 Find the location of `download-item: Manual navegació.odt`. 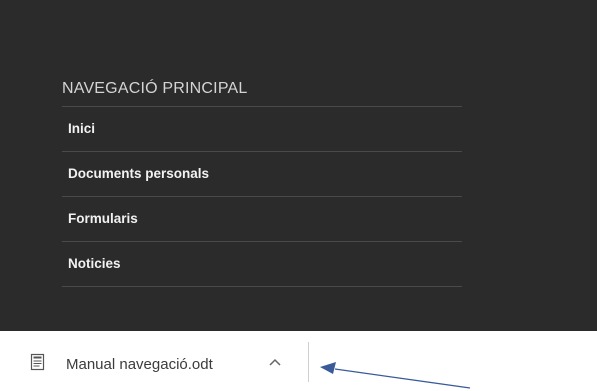

download-item: Manual navegació.odt is located at coordinates (170, 368).